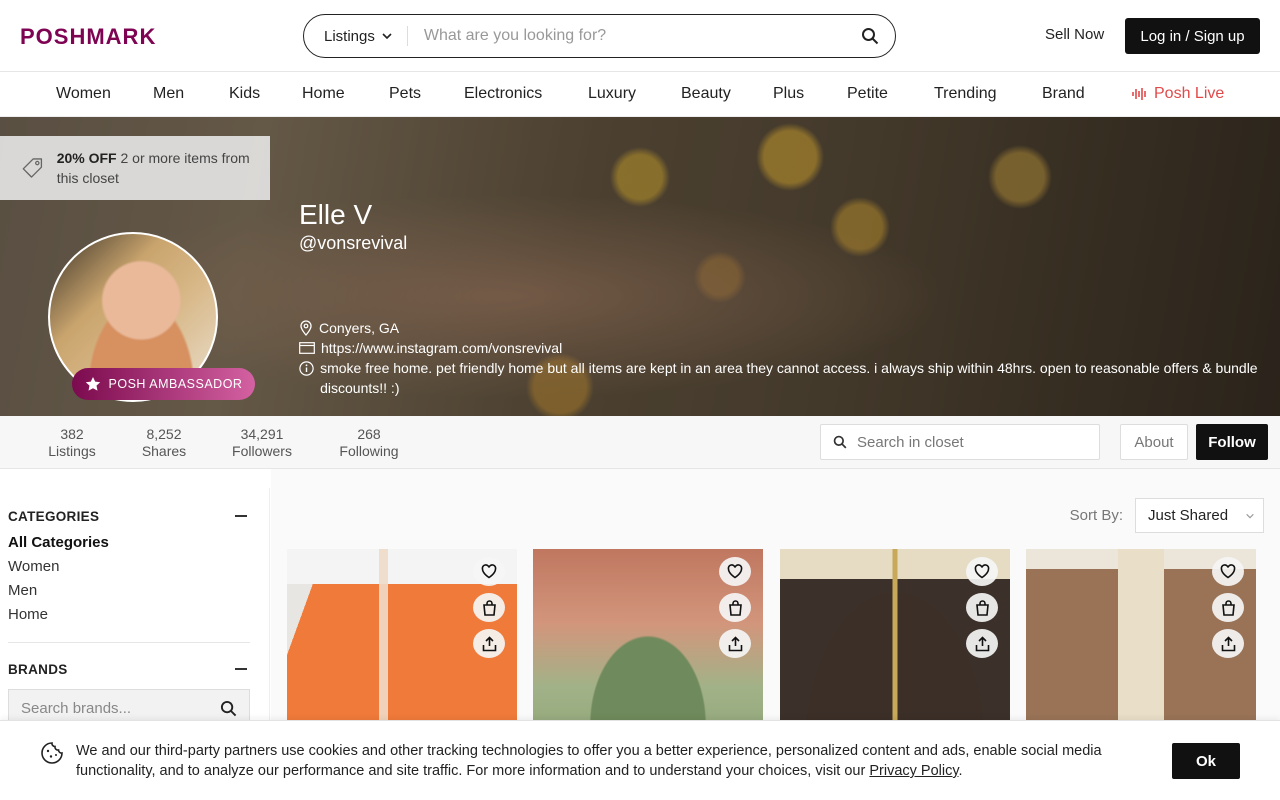 Image resolution: width=1280 pixels, height=800 pixels. Describe the element at coordinates (306, 368) in the screenshot. I see `info-icon` at that location.